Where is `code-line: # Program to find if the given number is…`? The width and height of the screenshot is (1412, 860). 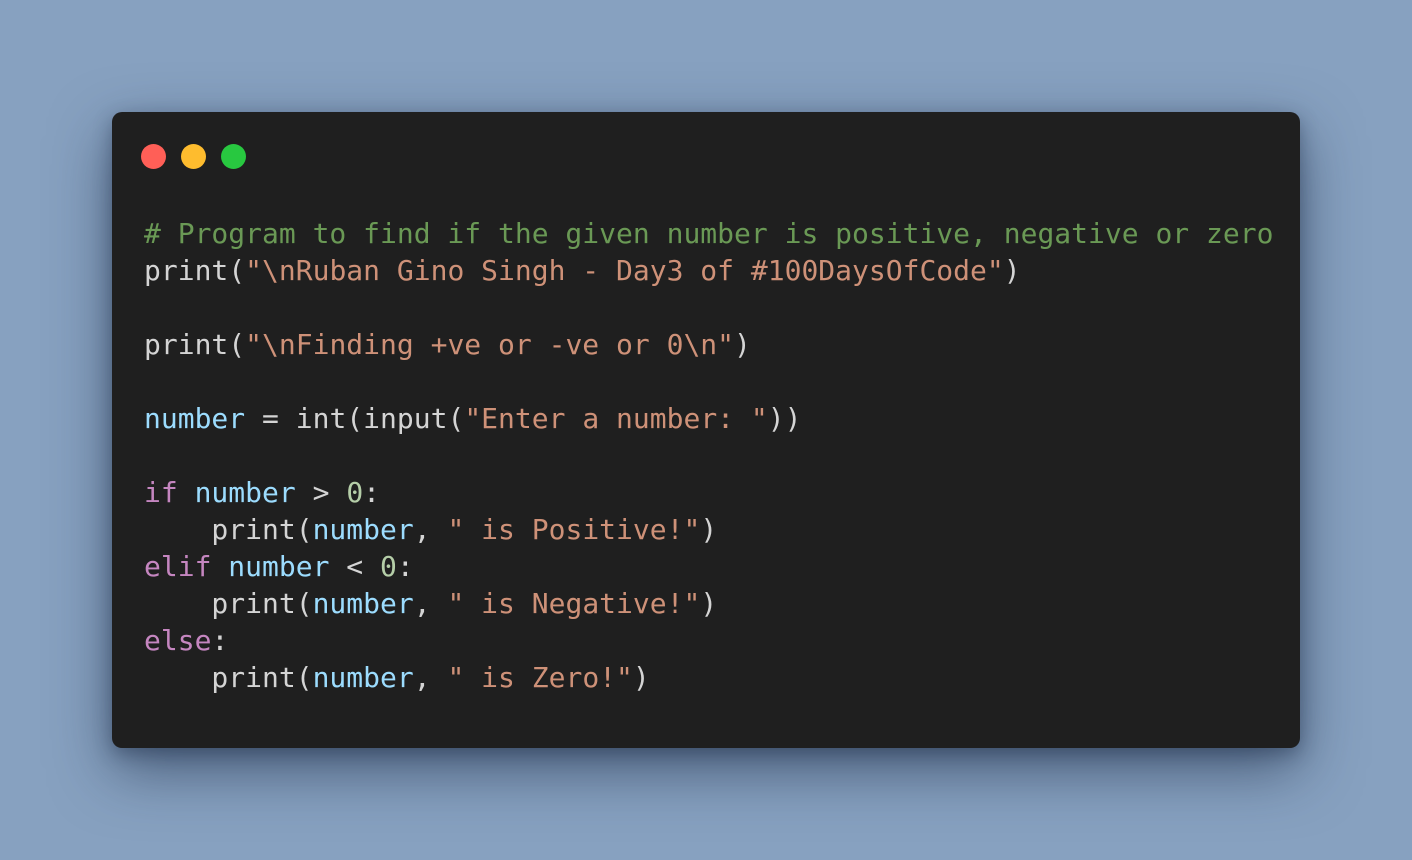
code-line: # Program to find if the given number is… is located at coordinates (708, 233).